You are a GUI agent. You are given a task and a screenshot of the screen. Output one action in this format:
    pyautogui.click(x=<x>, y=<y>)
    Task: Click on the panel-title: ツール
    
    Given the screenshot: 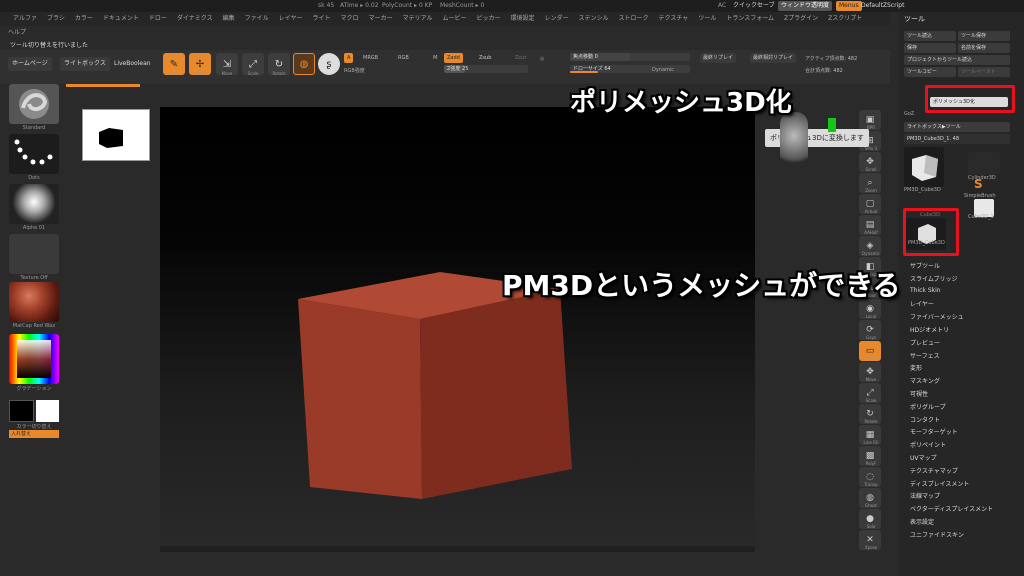 What is the action you would take?
    pyautogui.click(x=914, y=19)
    